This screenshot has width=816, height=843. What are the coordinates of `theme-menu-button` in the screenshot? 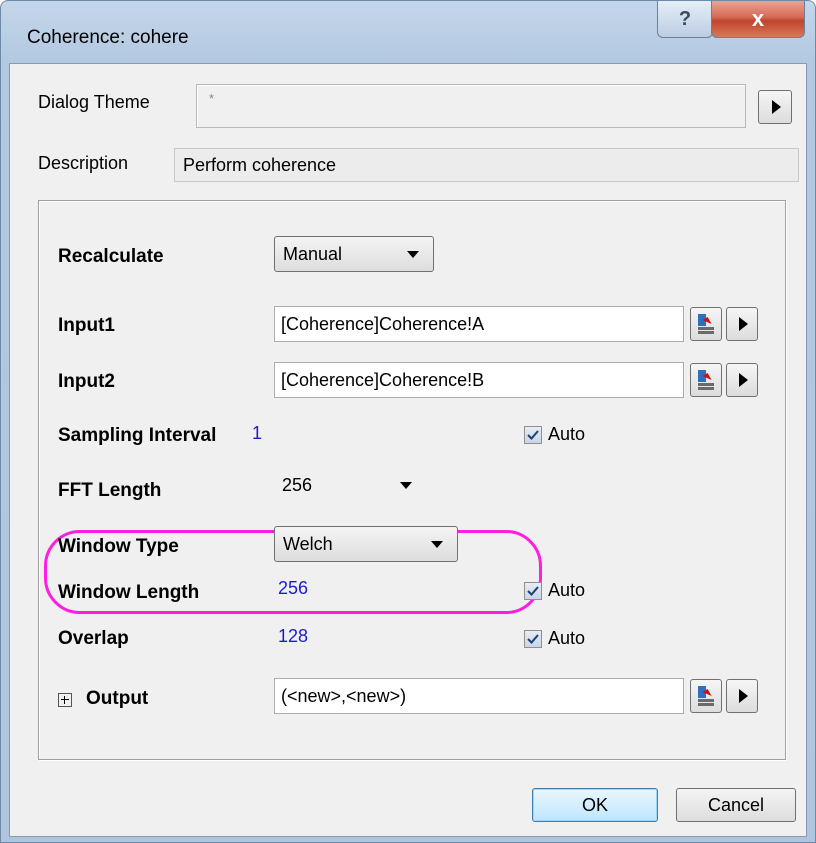 It's located at (775, 107).